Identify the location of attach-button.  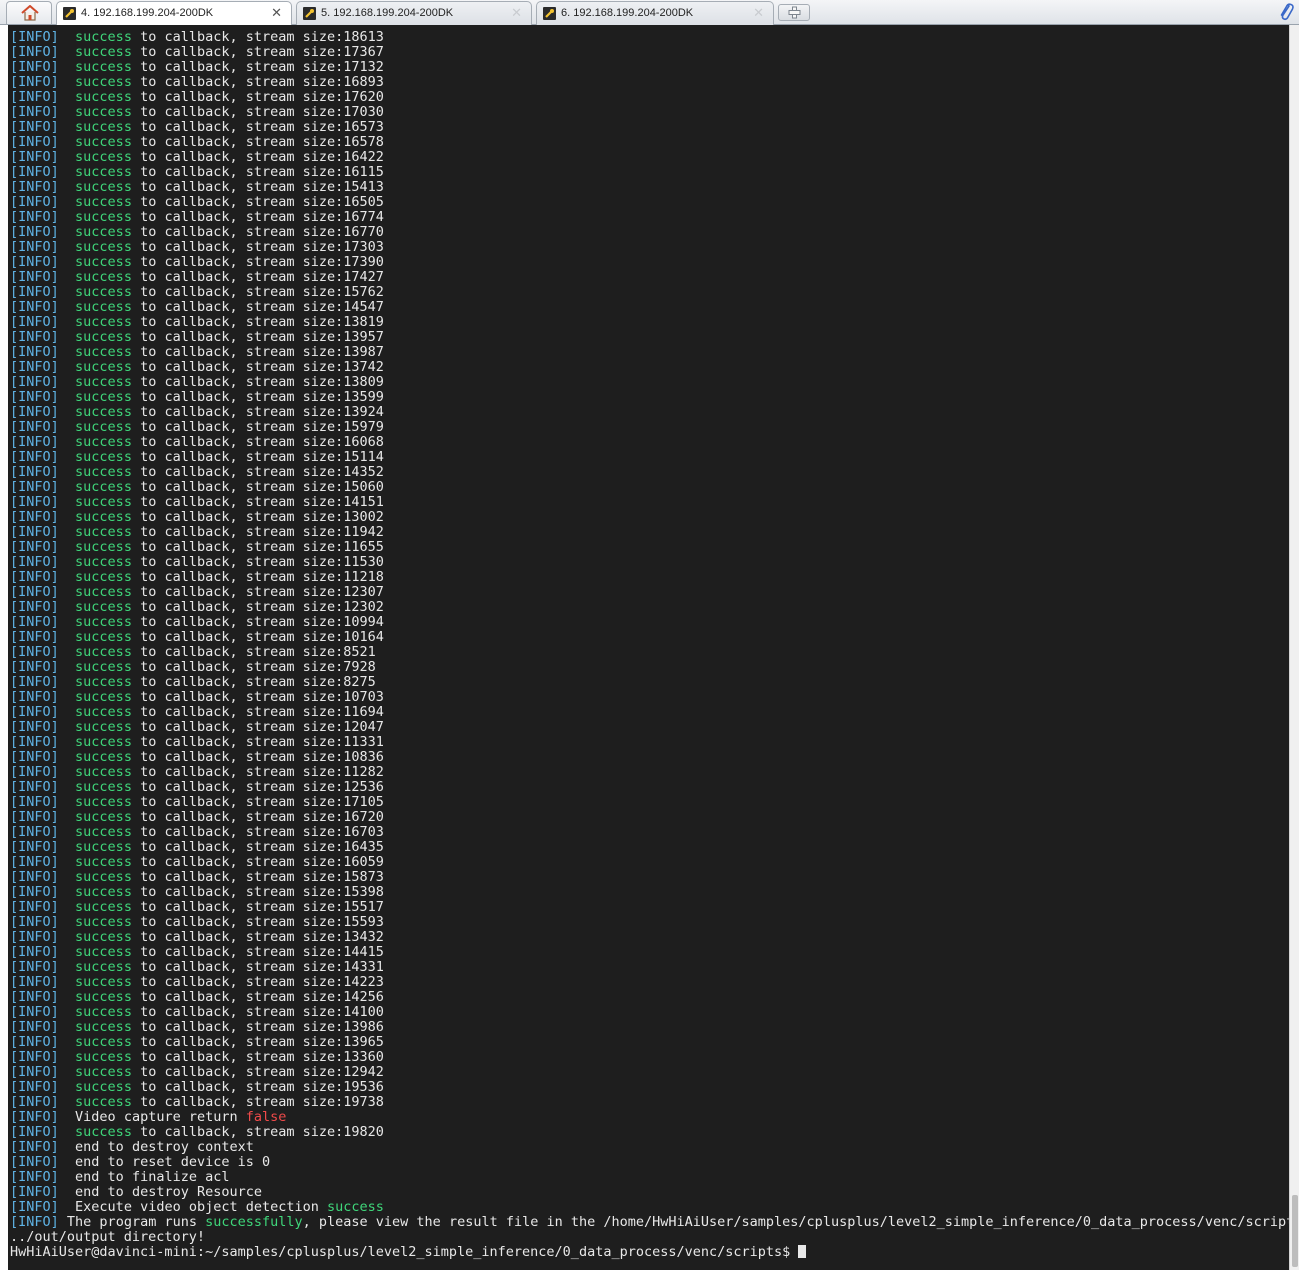
(1286, 12).